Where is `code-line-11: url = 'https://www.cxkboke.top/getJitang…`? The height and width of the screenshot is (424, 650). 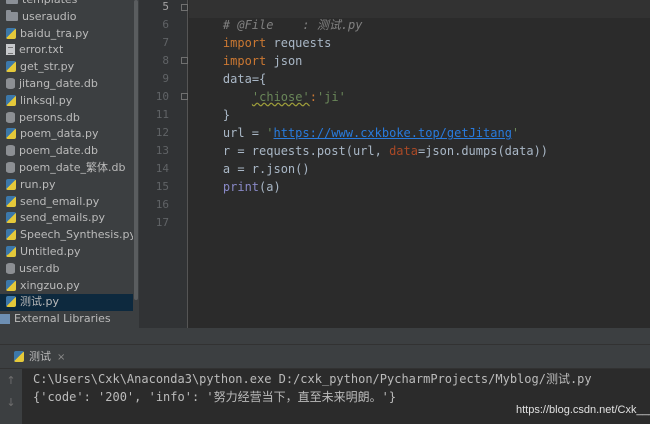 code-line-11: url = 'https://www.cxkboke.top/getJitang… is located at coordinates (356, 123).